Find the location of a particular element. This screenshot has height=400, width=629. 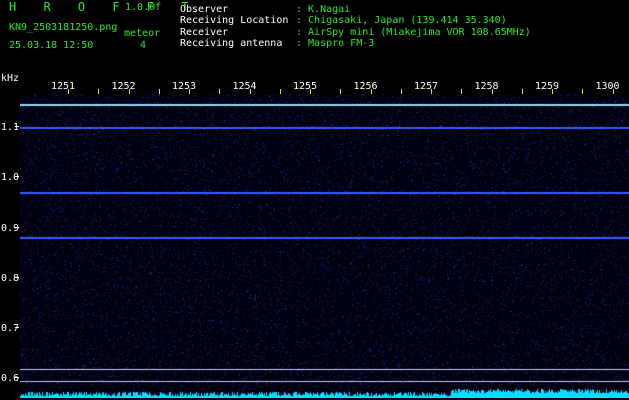

x-tick-label: 1252 is located at coordinates (123, 86).